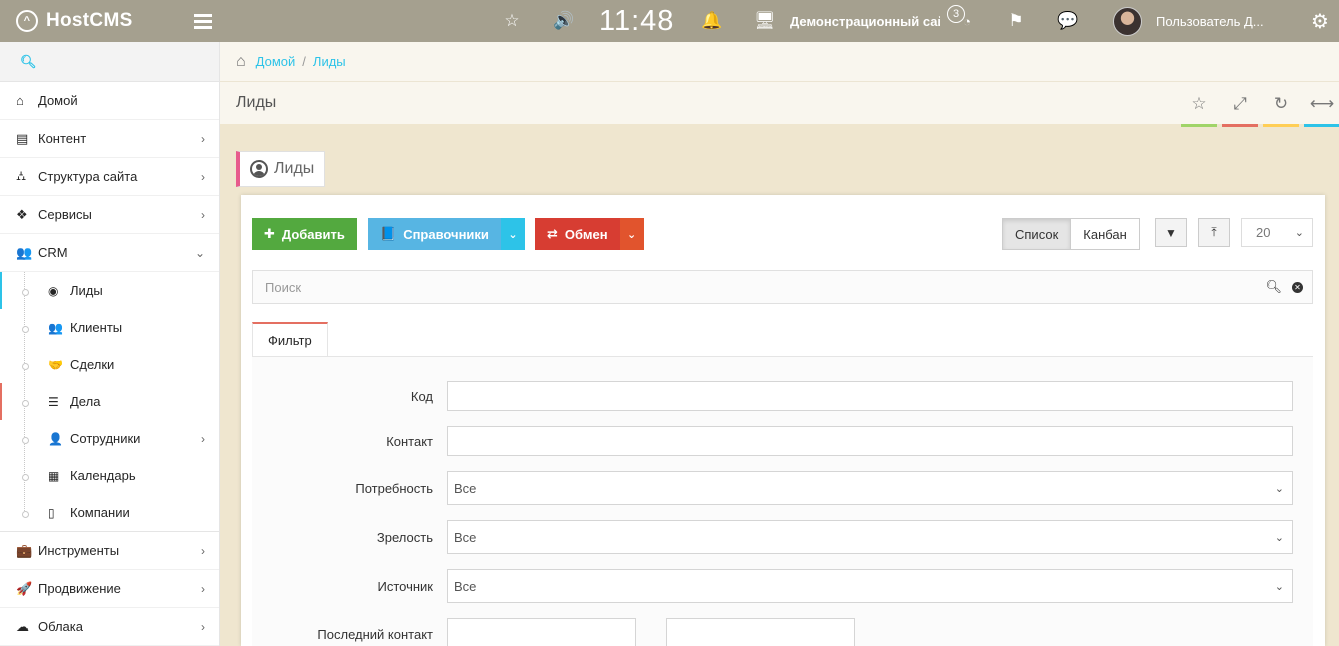 This screenshot has width=1339, height=646. I want to click on per-page-select: 20 ⌄, so click(1277, 232).